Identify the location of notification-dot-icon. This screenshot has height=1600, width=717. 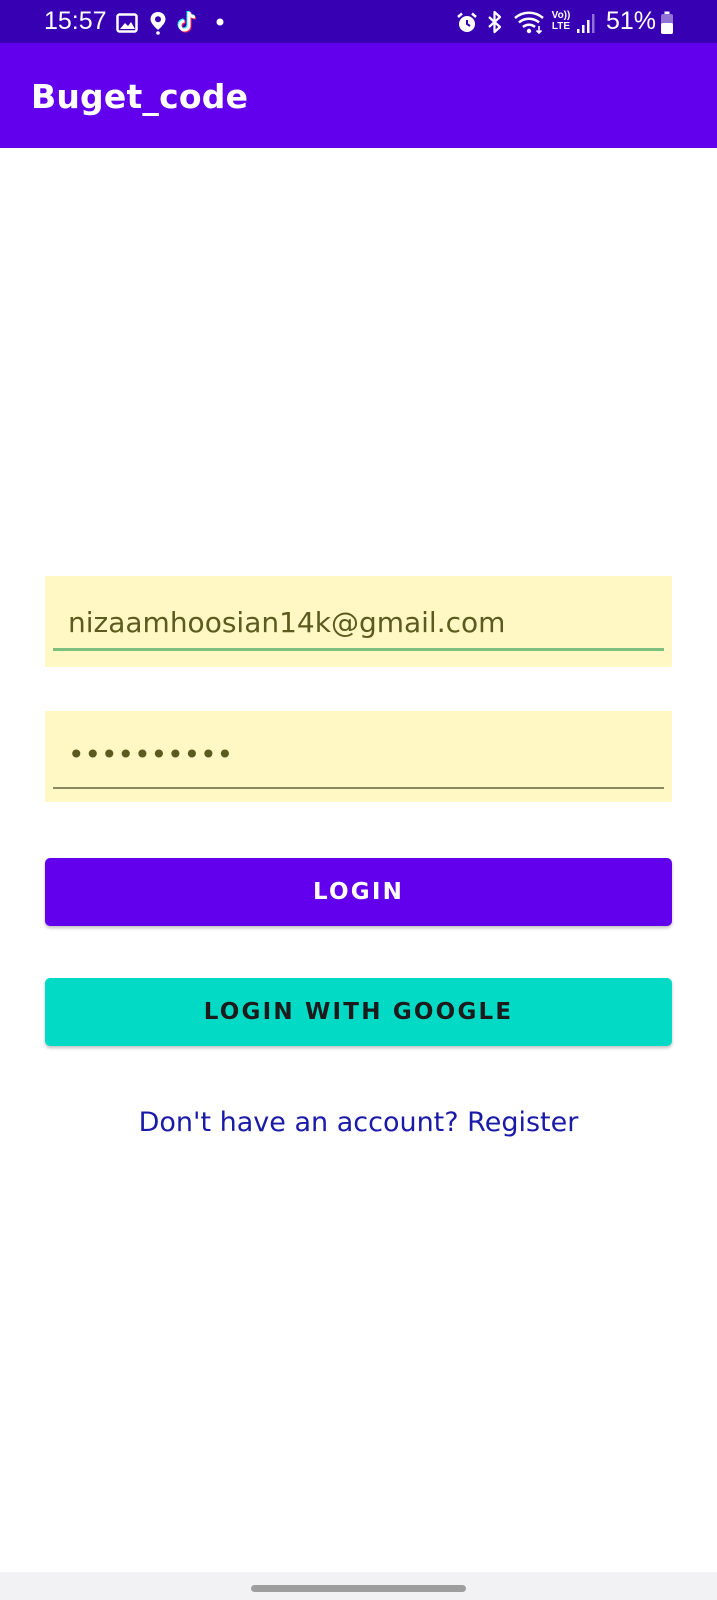
(220, 22).